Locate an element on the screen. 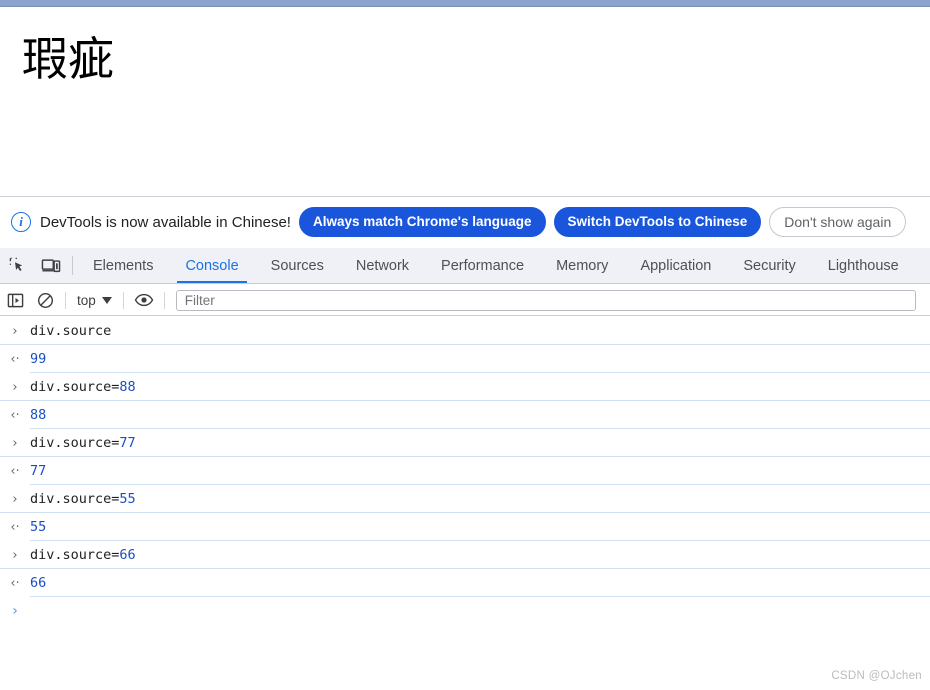 This screenshot has width=930, height=690. chevron-down-icon is located at coordinates (106, 300).